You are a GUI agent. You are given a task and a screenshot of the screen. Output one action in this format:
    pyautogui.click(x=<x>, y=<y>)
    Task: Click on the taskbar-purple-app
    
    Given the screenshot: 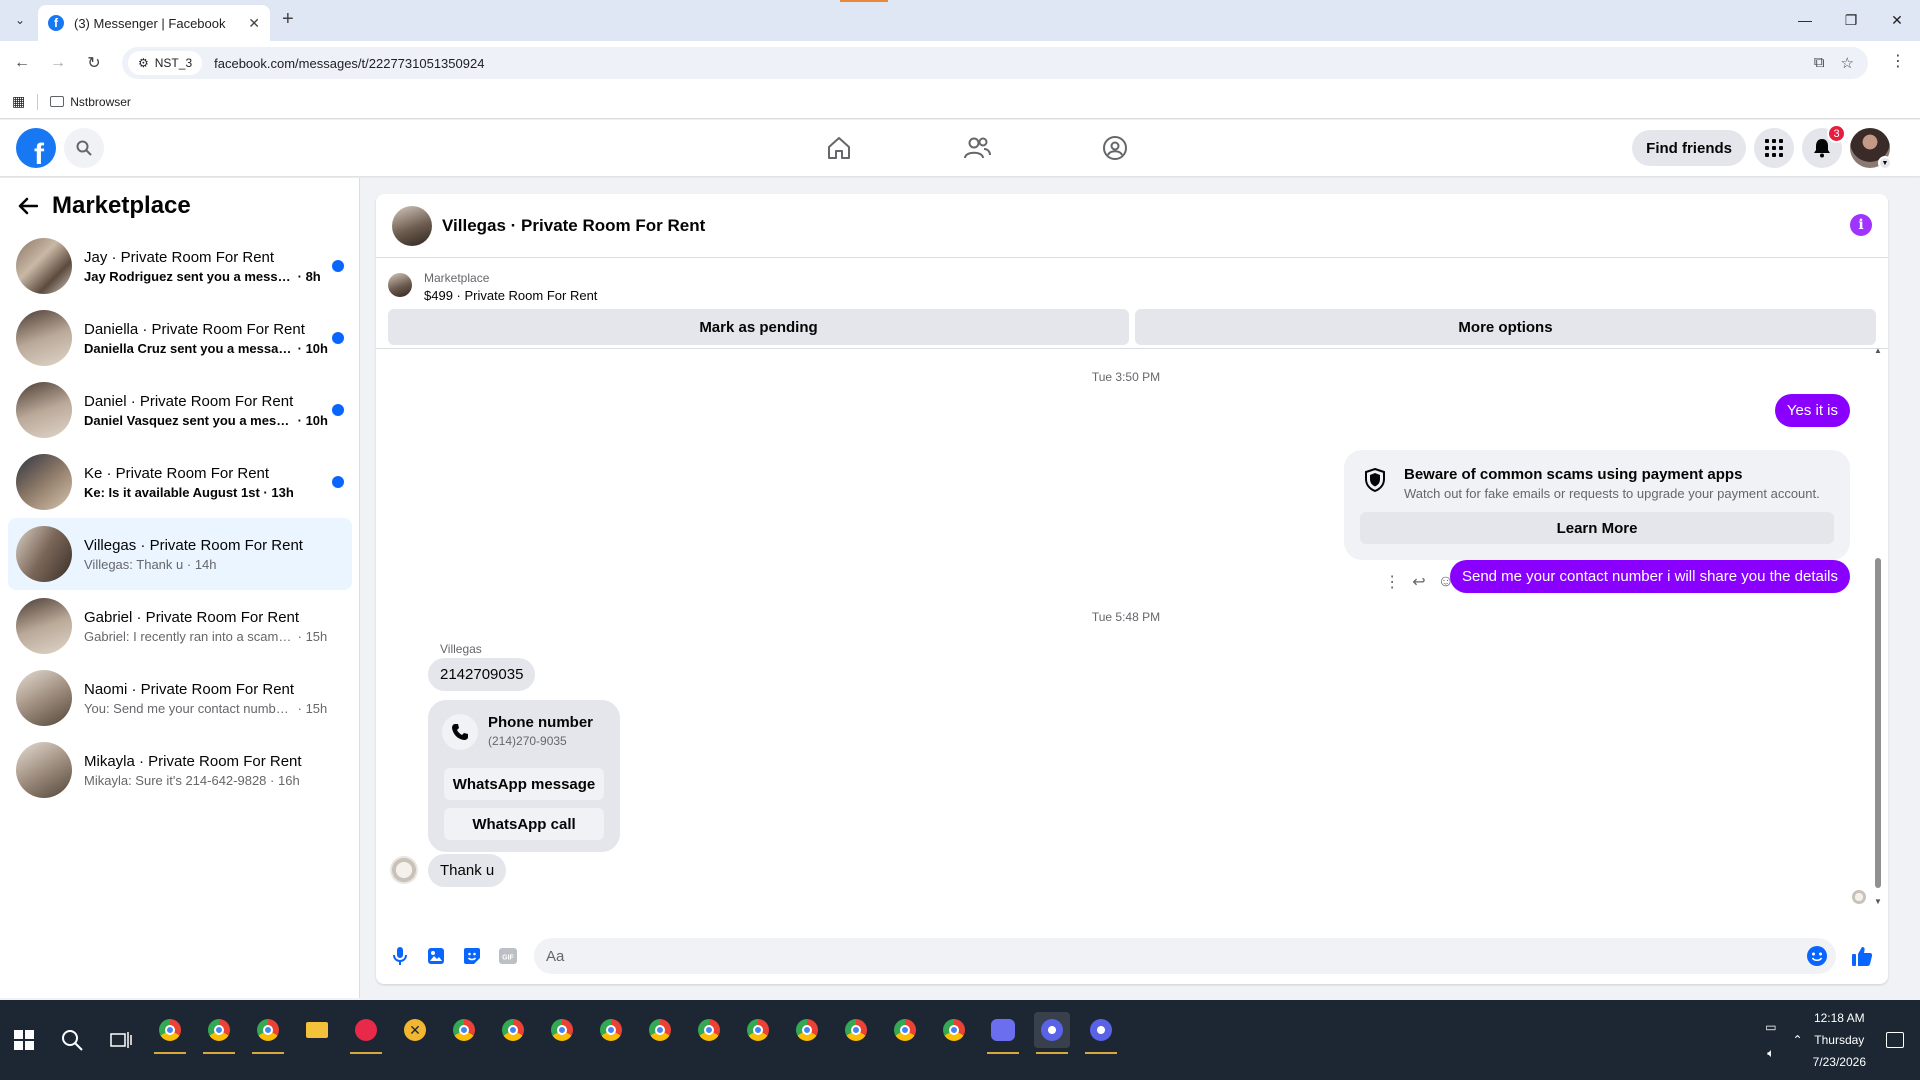 What is the action you would take?
    pyautogui.click(x=1003, y=1033)
    